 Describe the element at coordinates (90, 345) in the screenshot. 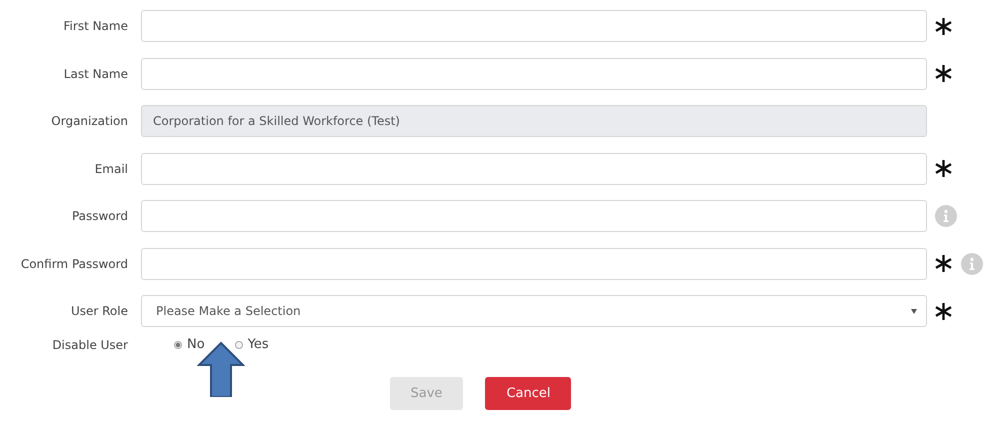

I see `field-label: Disable User` at that location.